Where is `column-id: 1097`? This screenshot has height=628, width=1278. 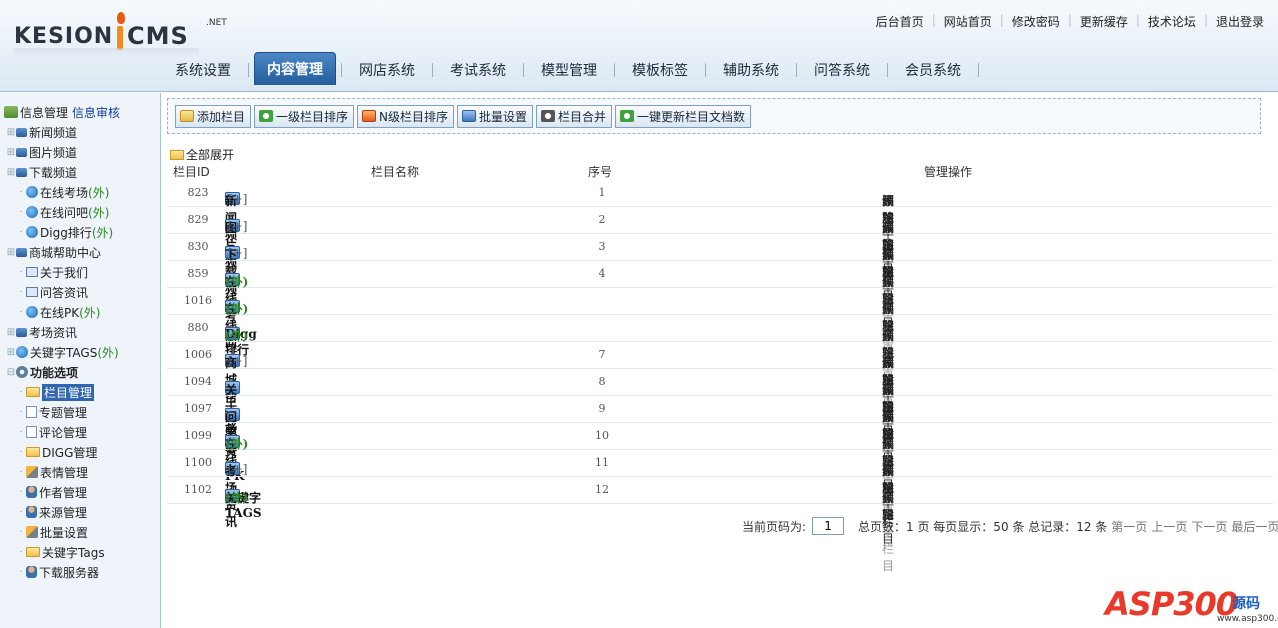
column-id: 1097 is located at coordinates (198, 408).